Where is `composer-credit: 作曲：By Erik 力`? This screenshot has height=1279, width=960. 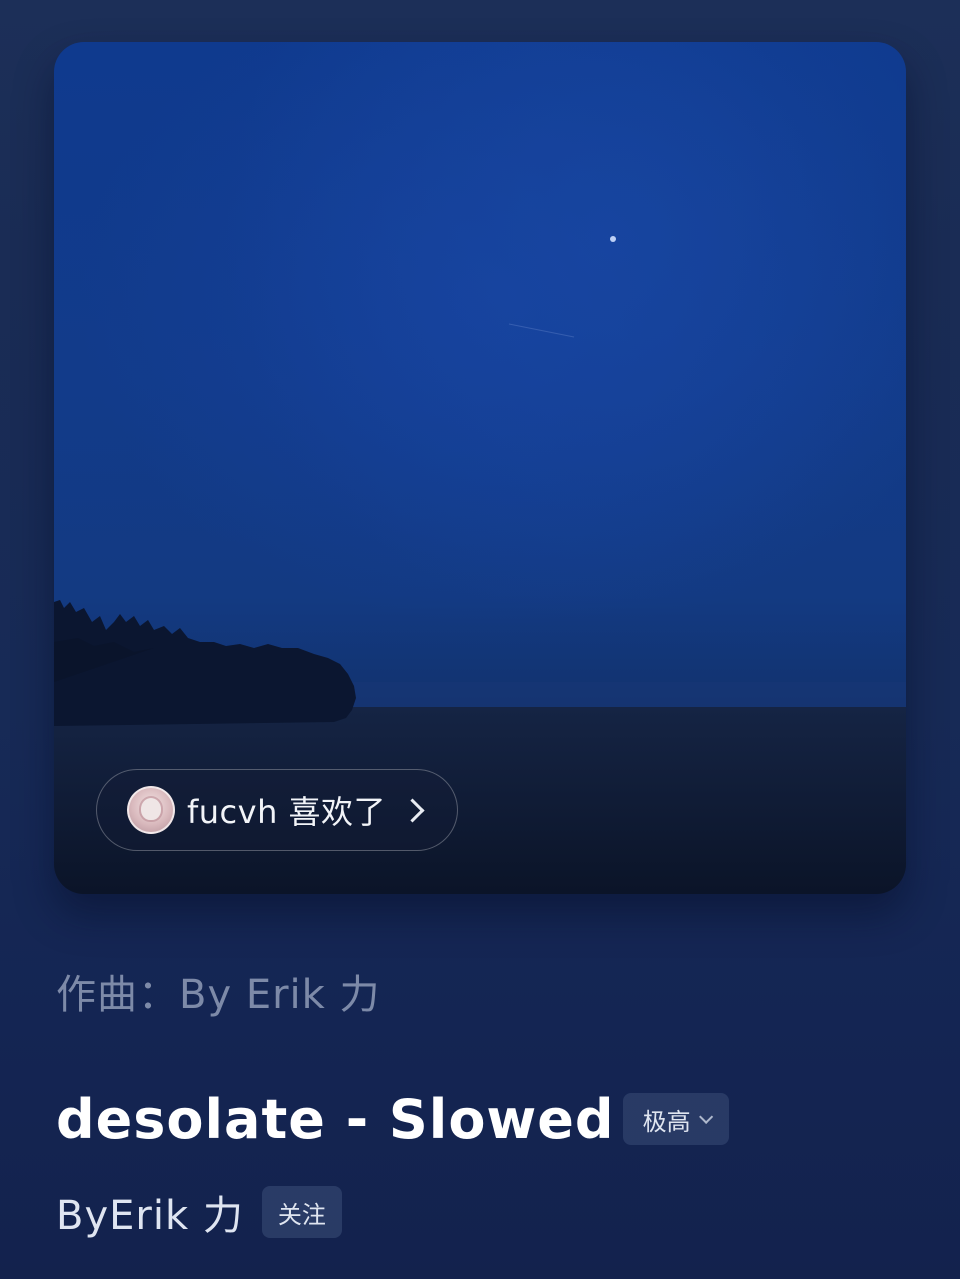 composer-credit: 作曲：By Erik 力 is located at coordinates (218, 995).